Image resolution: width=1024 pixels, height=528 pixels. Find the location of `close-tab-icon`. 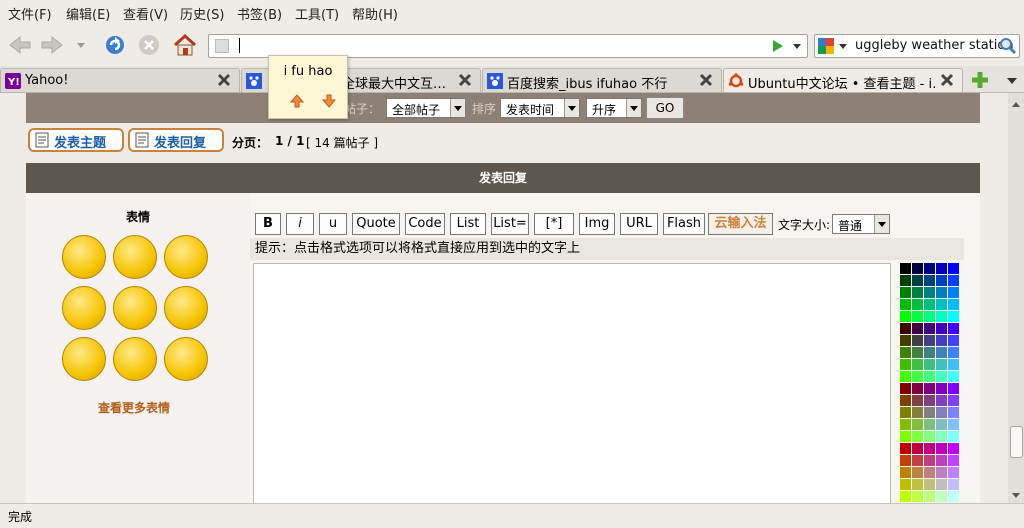

close-tab-icon is located at coordinates (224, 80).